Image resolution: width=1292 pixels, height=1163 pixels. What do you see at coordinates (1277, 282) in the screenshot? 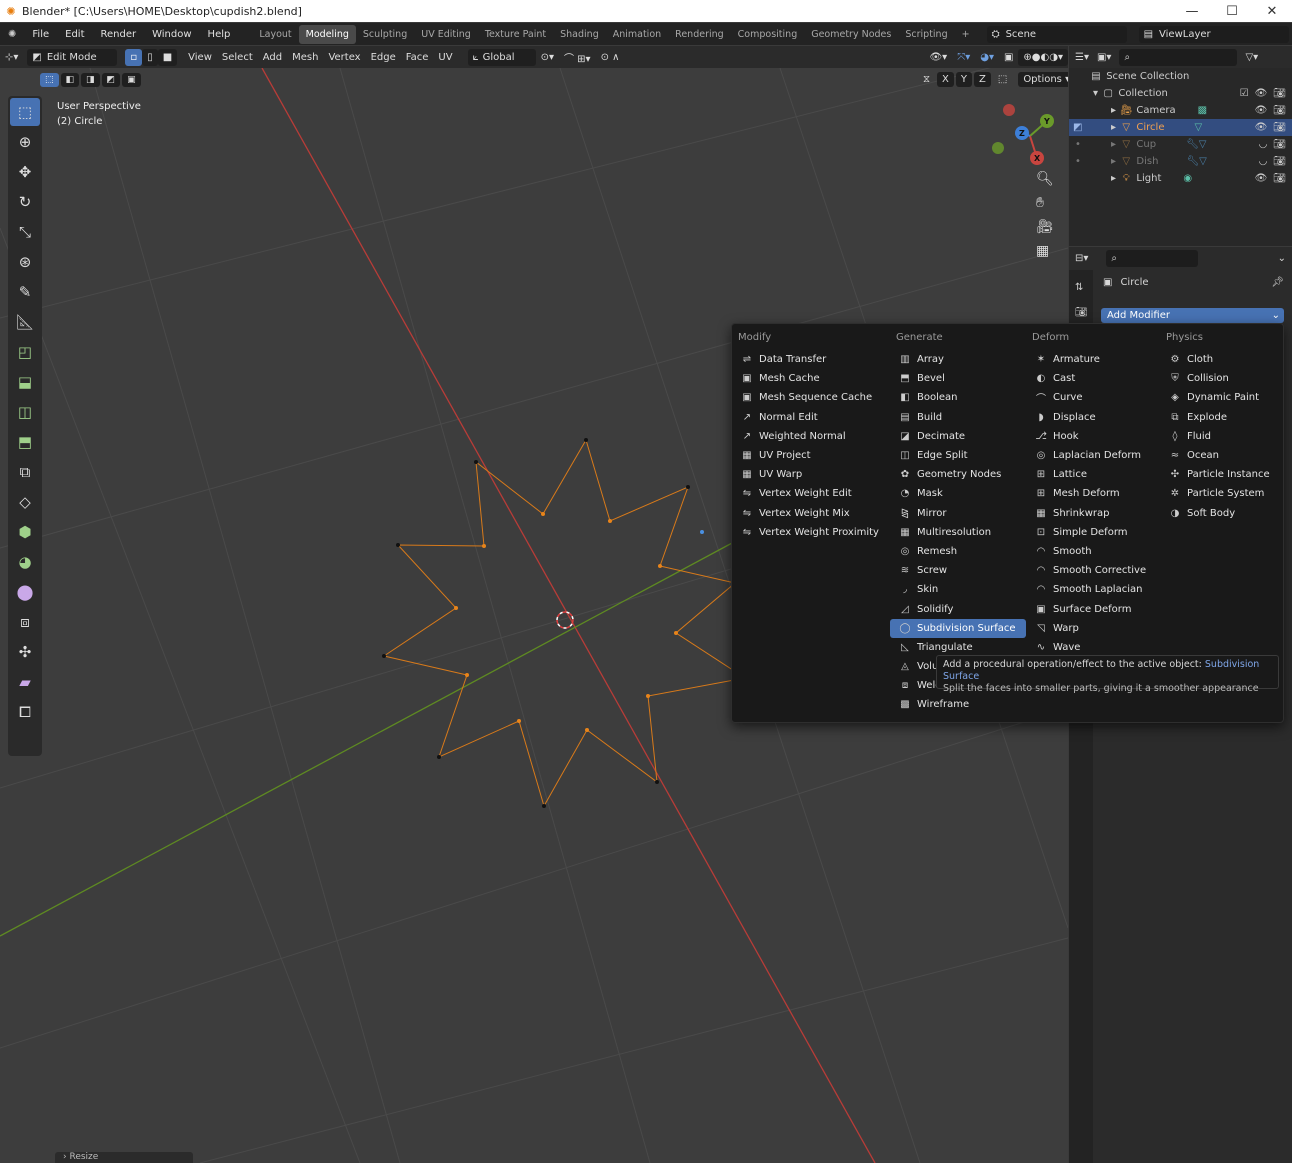
I see `pin-icon: 📌︎` at bounding box center [1277, 282].